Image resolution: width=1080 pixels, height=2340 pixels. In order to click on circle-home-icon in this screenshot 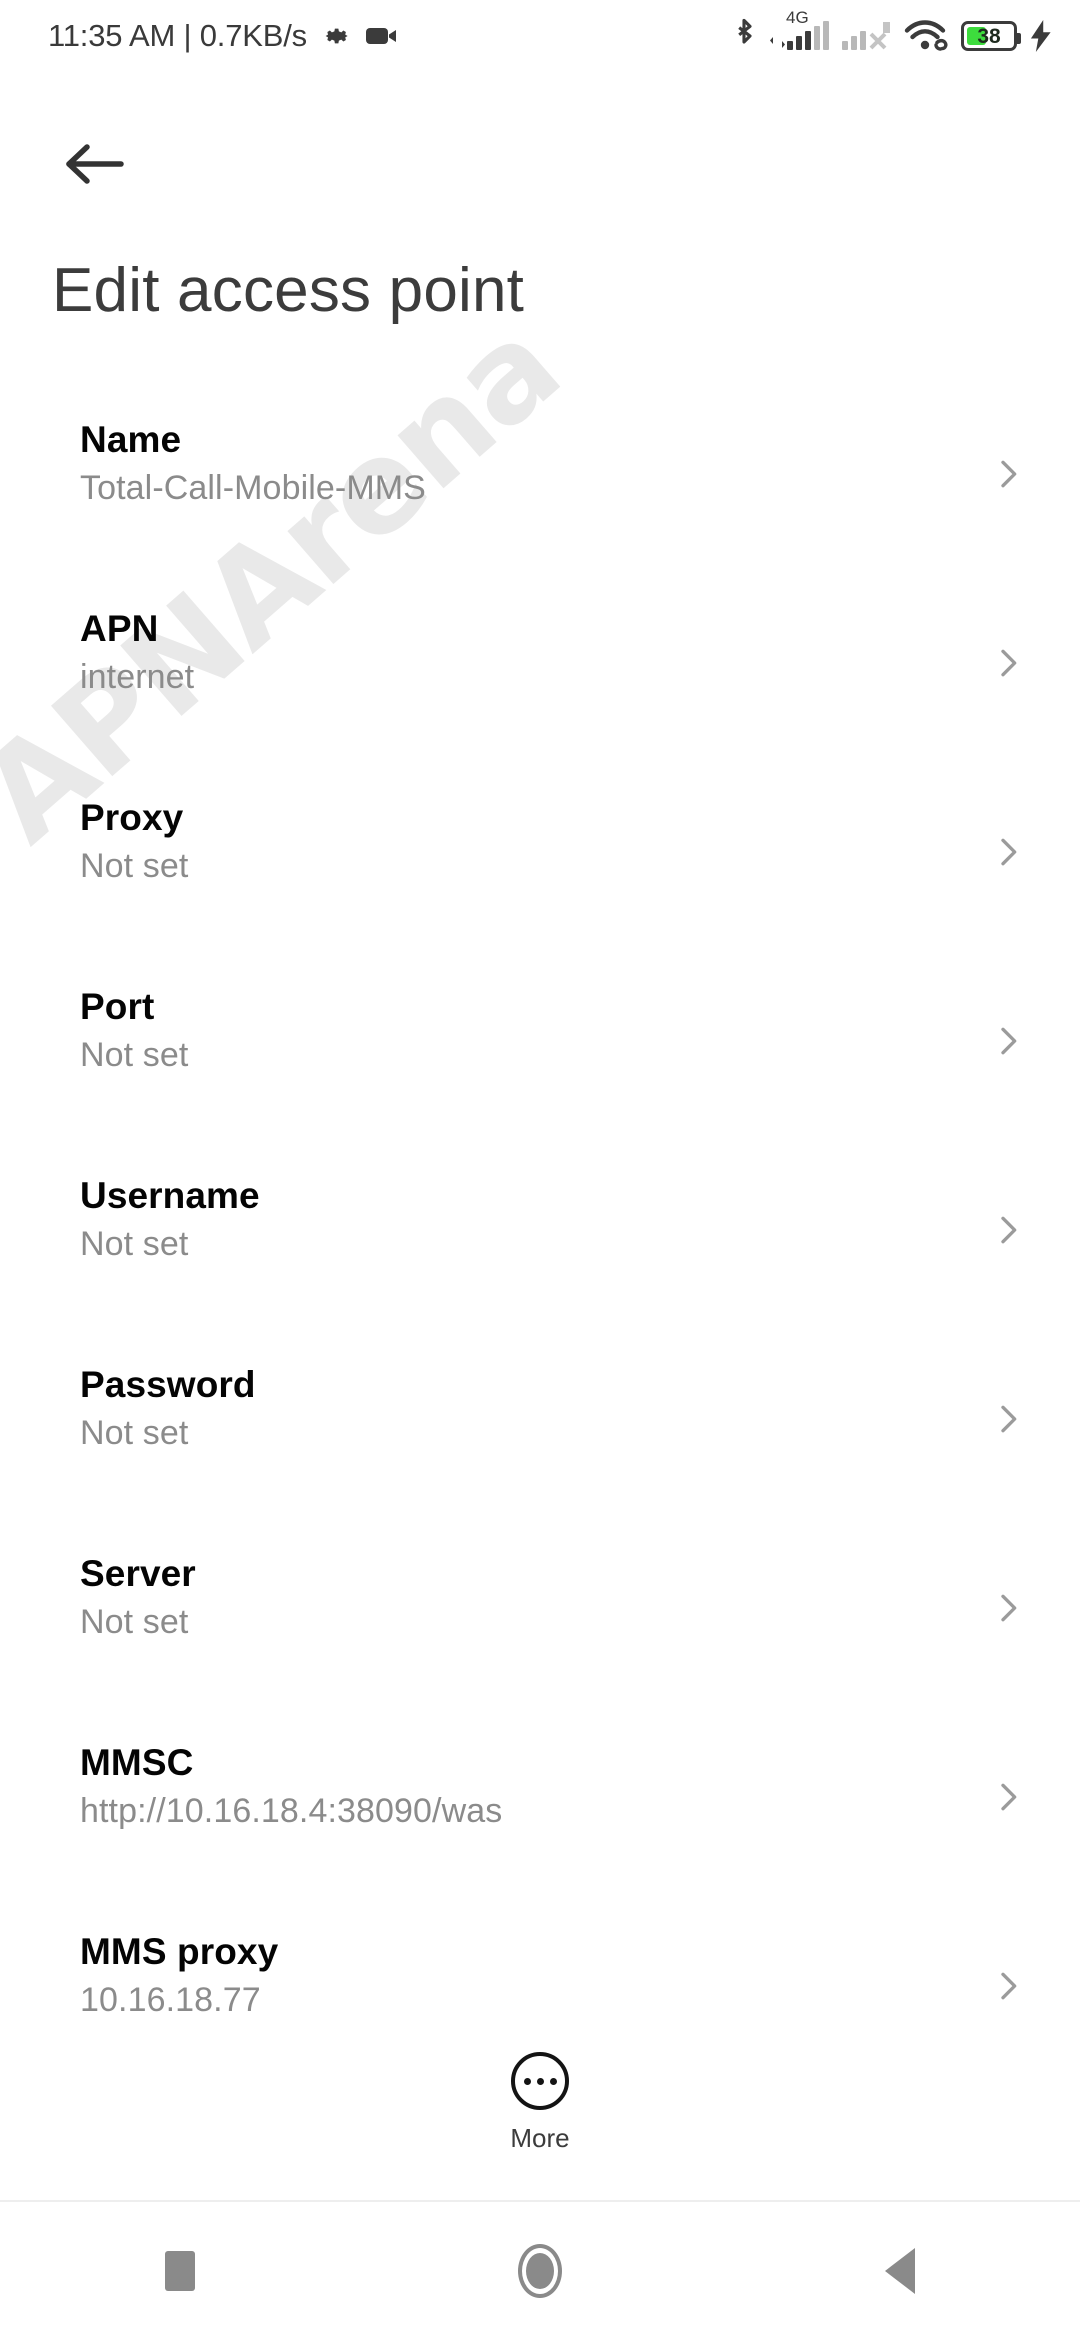, I will do `click(540, 2271)`.